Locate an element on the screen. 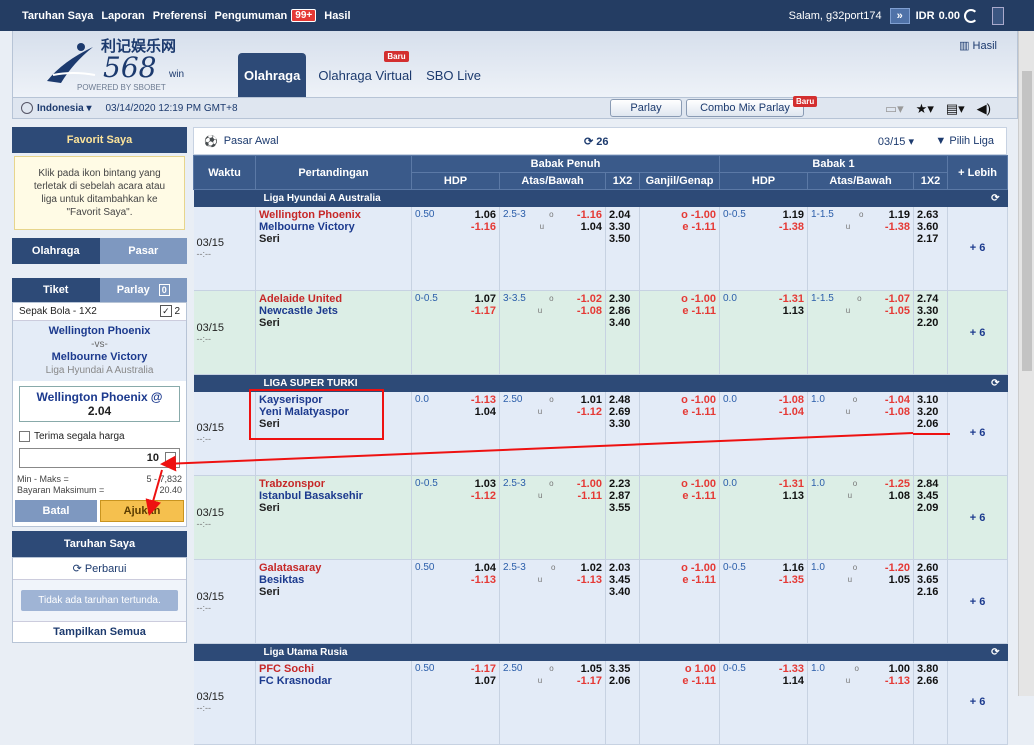 The width and height of the screenshot is (1034, 745). h1-odds-2: 2.09 is located at coordinates (930, 508).